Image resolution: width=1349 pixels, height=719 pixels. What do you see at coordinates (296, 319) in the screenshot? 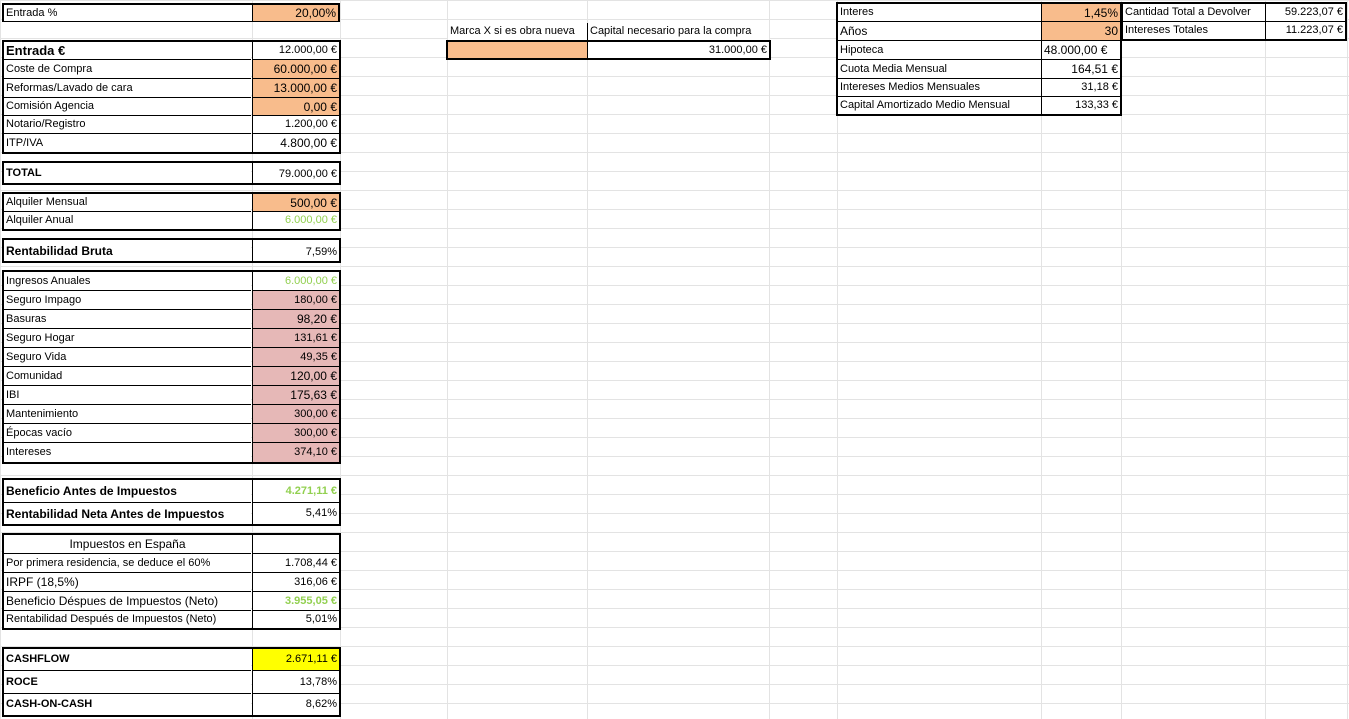
I see `basuras-value: 98,20 €` at bounding box center [296, 319].